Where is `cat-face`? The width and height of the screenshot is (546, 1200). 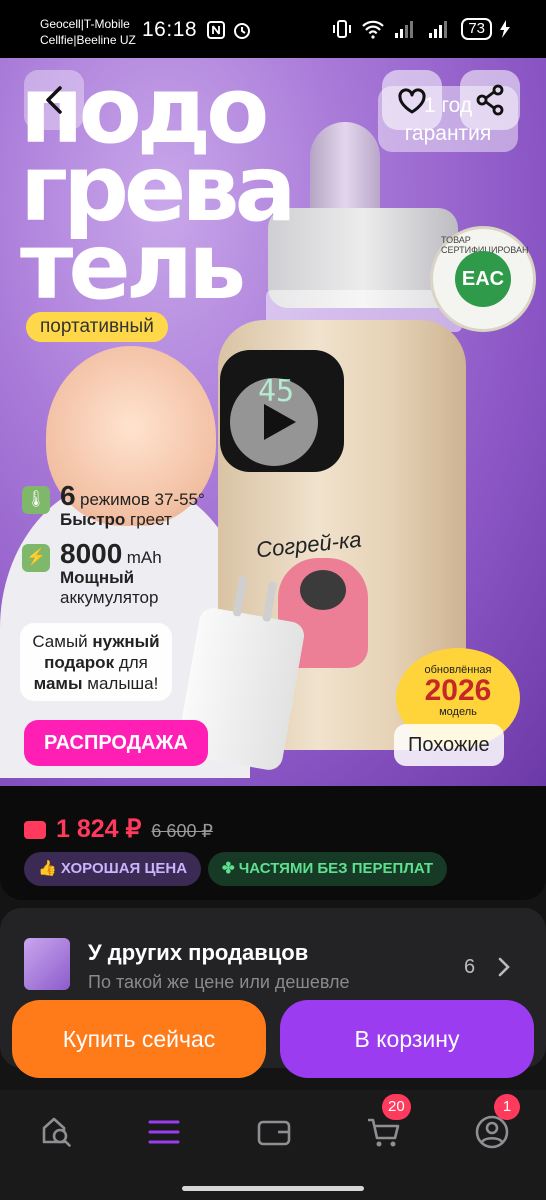
cat-face is located at coordinates (323, 590).